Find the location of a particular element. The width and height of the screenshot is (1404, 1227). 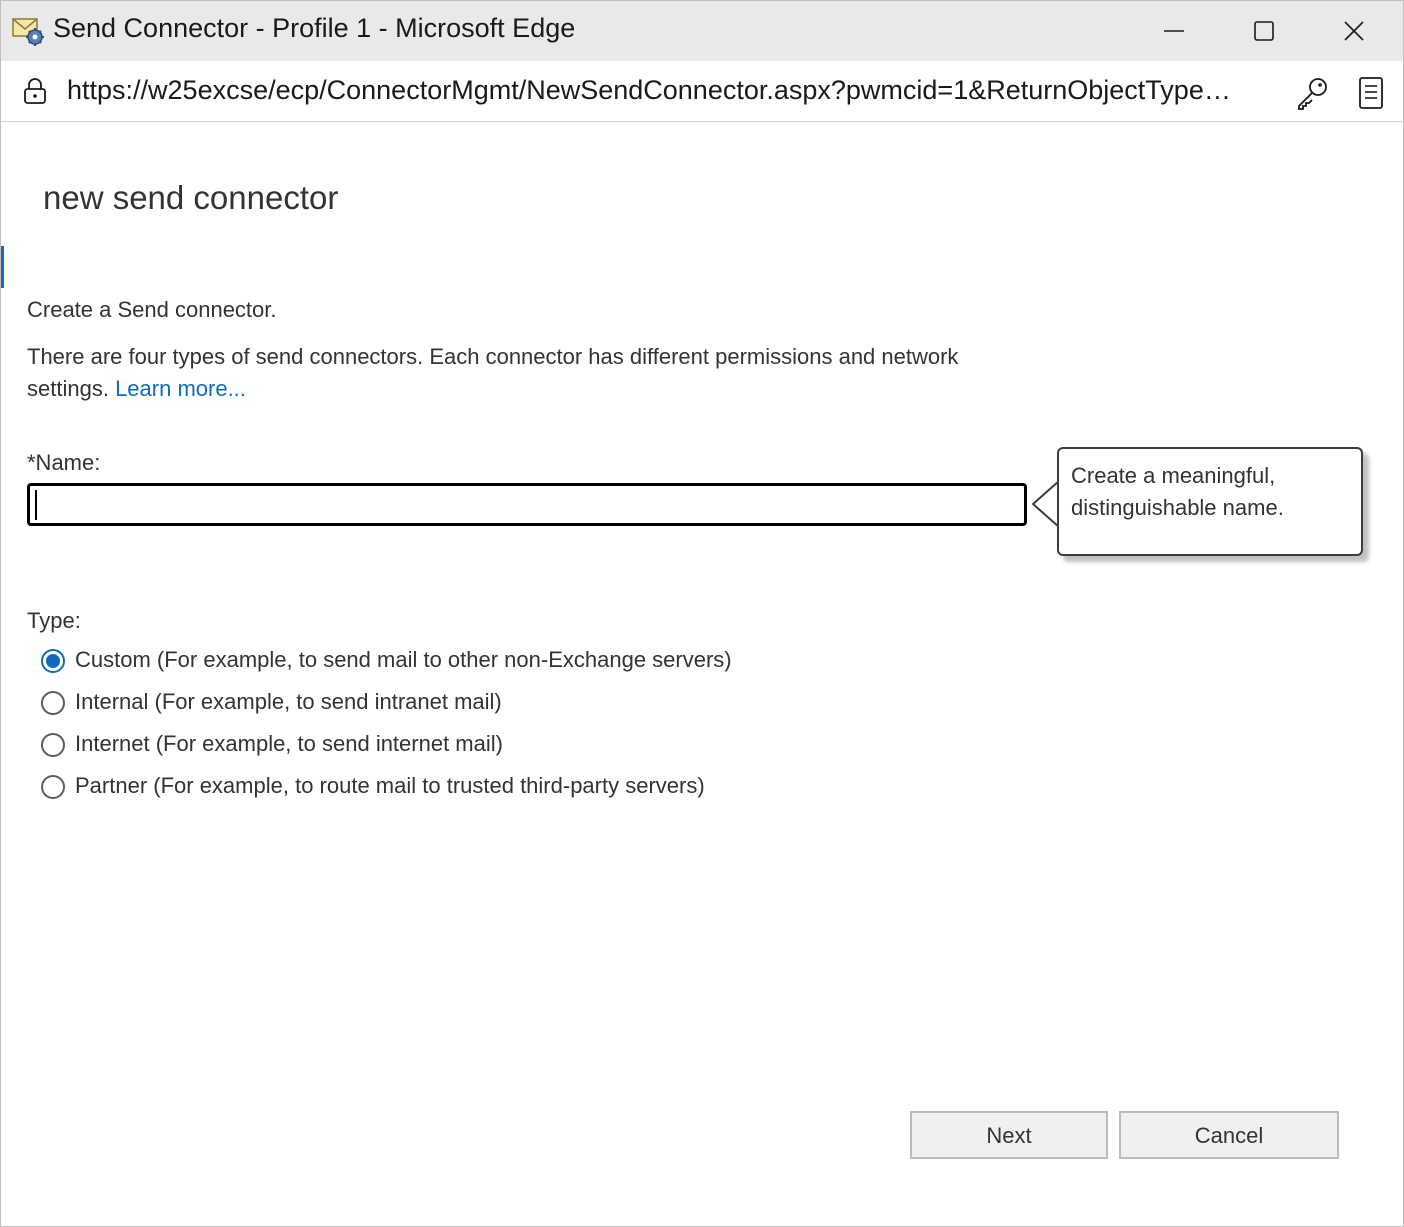

type-label: Type: is located at coordinates (54, 620).